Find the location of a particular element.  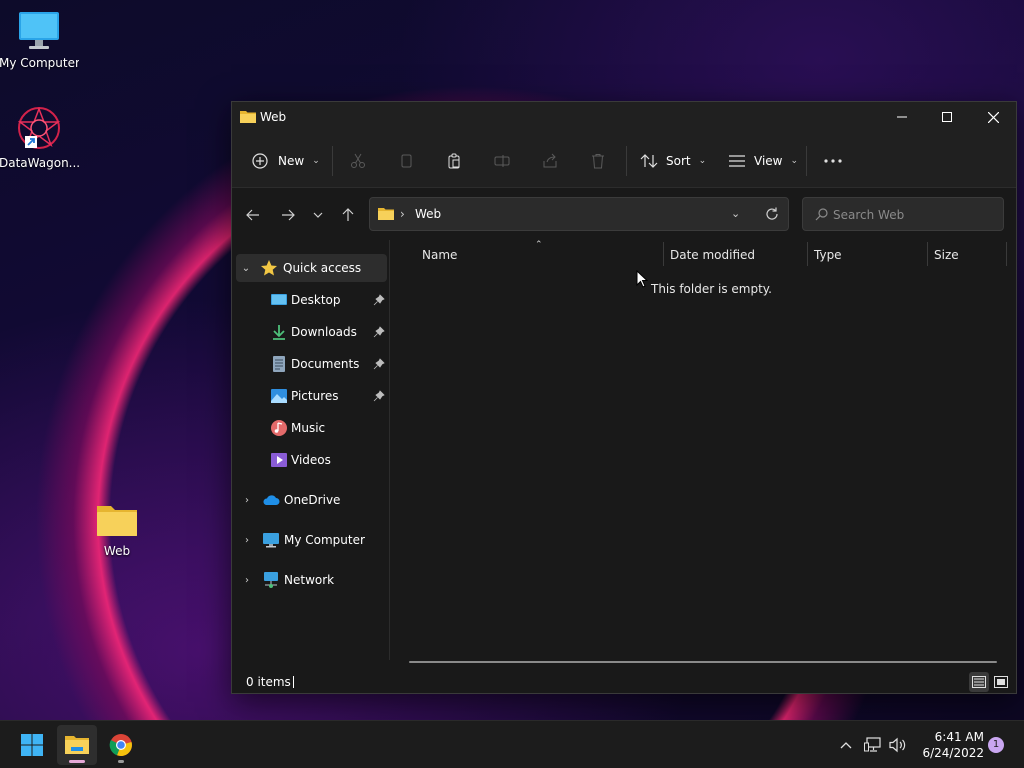

minimize-button is located at coordinates (902, 117).